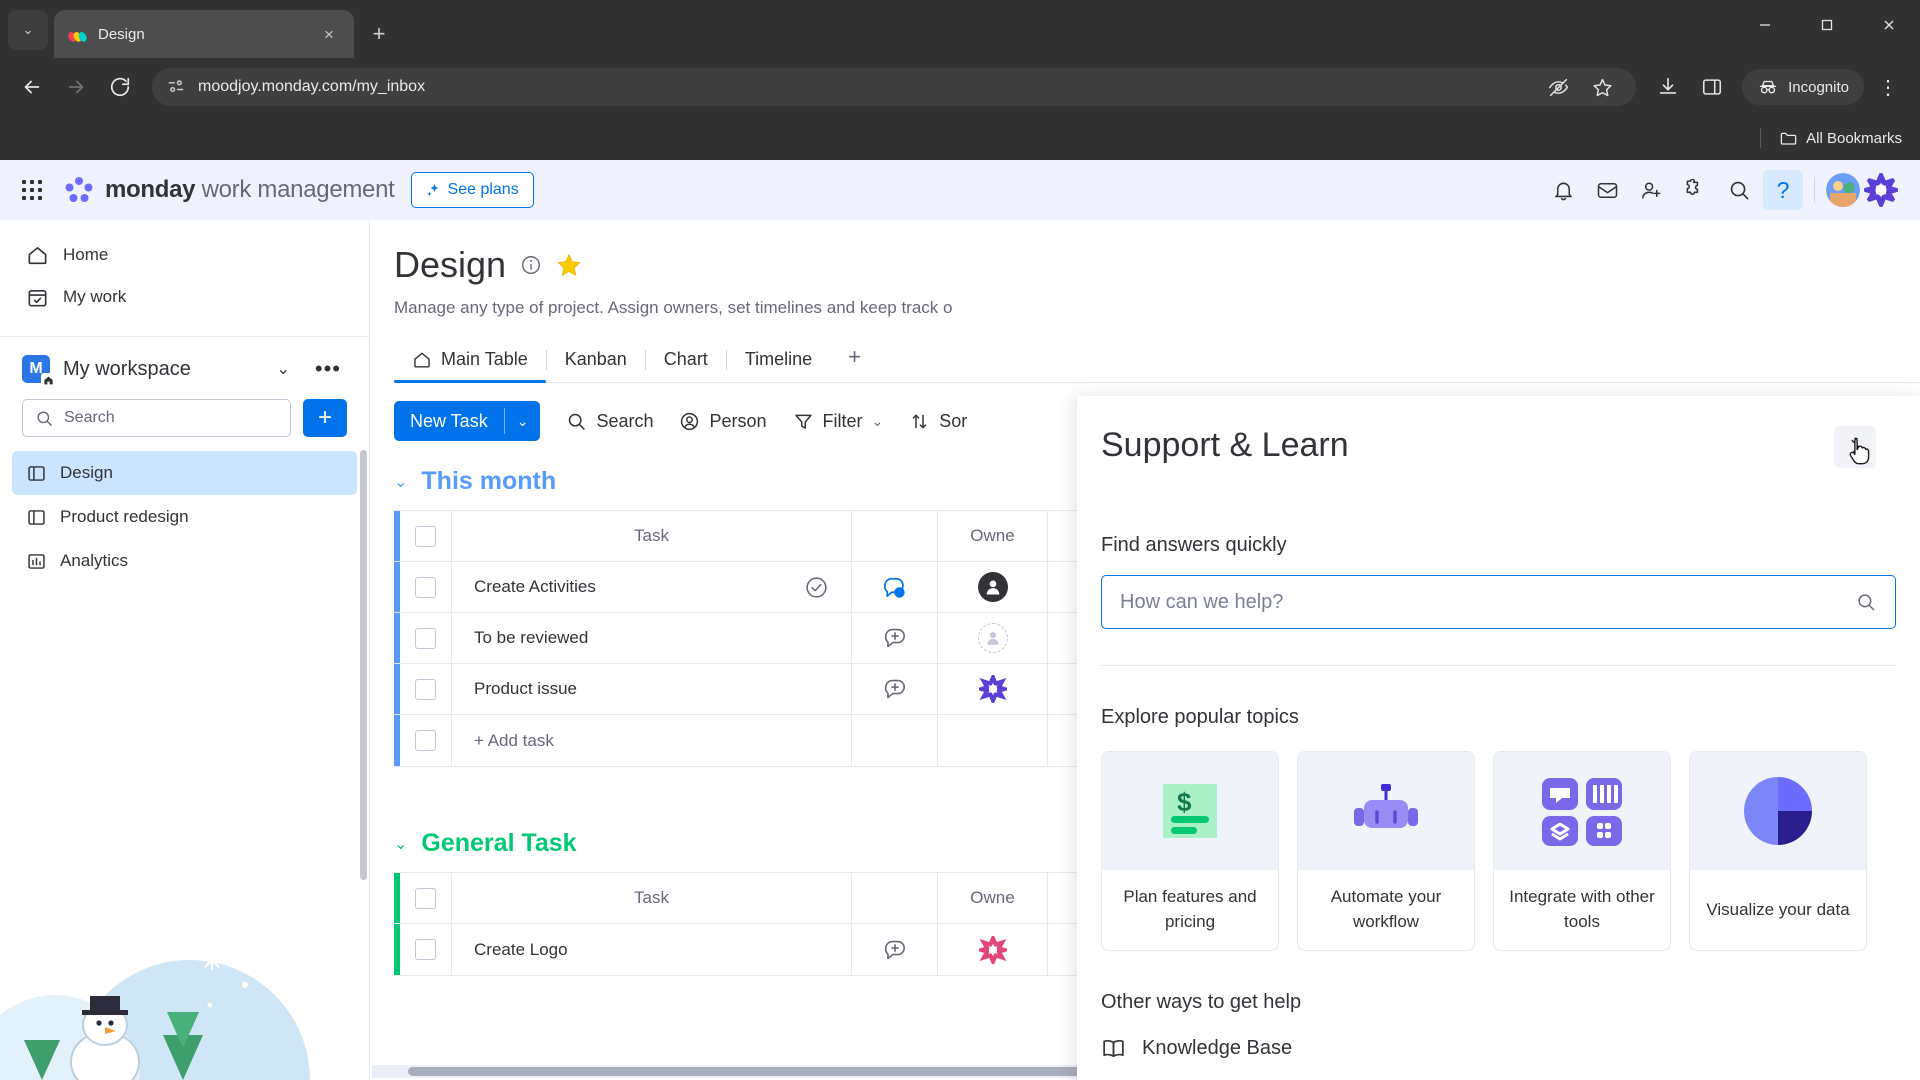 This screenshot has width=1920, height=1080. Describe the element at coordinates (723, 421) in the screenshot. I see `toolbar-person-button: Person` at that location.